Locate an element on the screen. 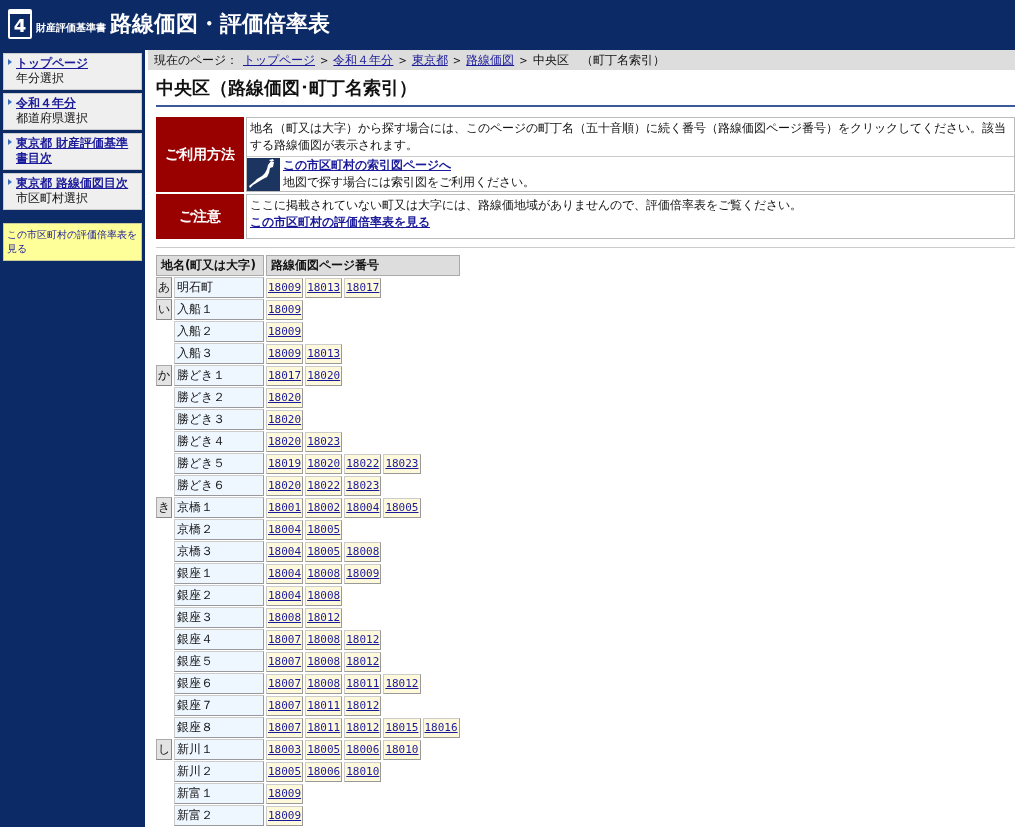 This screenshot has width=1015, height=827. site-subtitle: 財産評価基準書 is located at coordinates (71, 27).